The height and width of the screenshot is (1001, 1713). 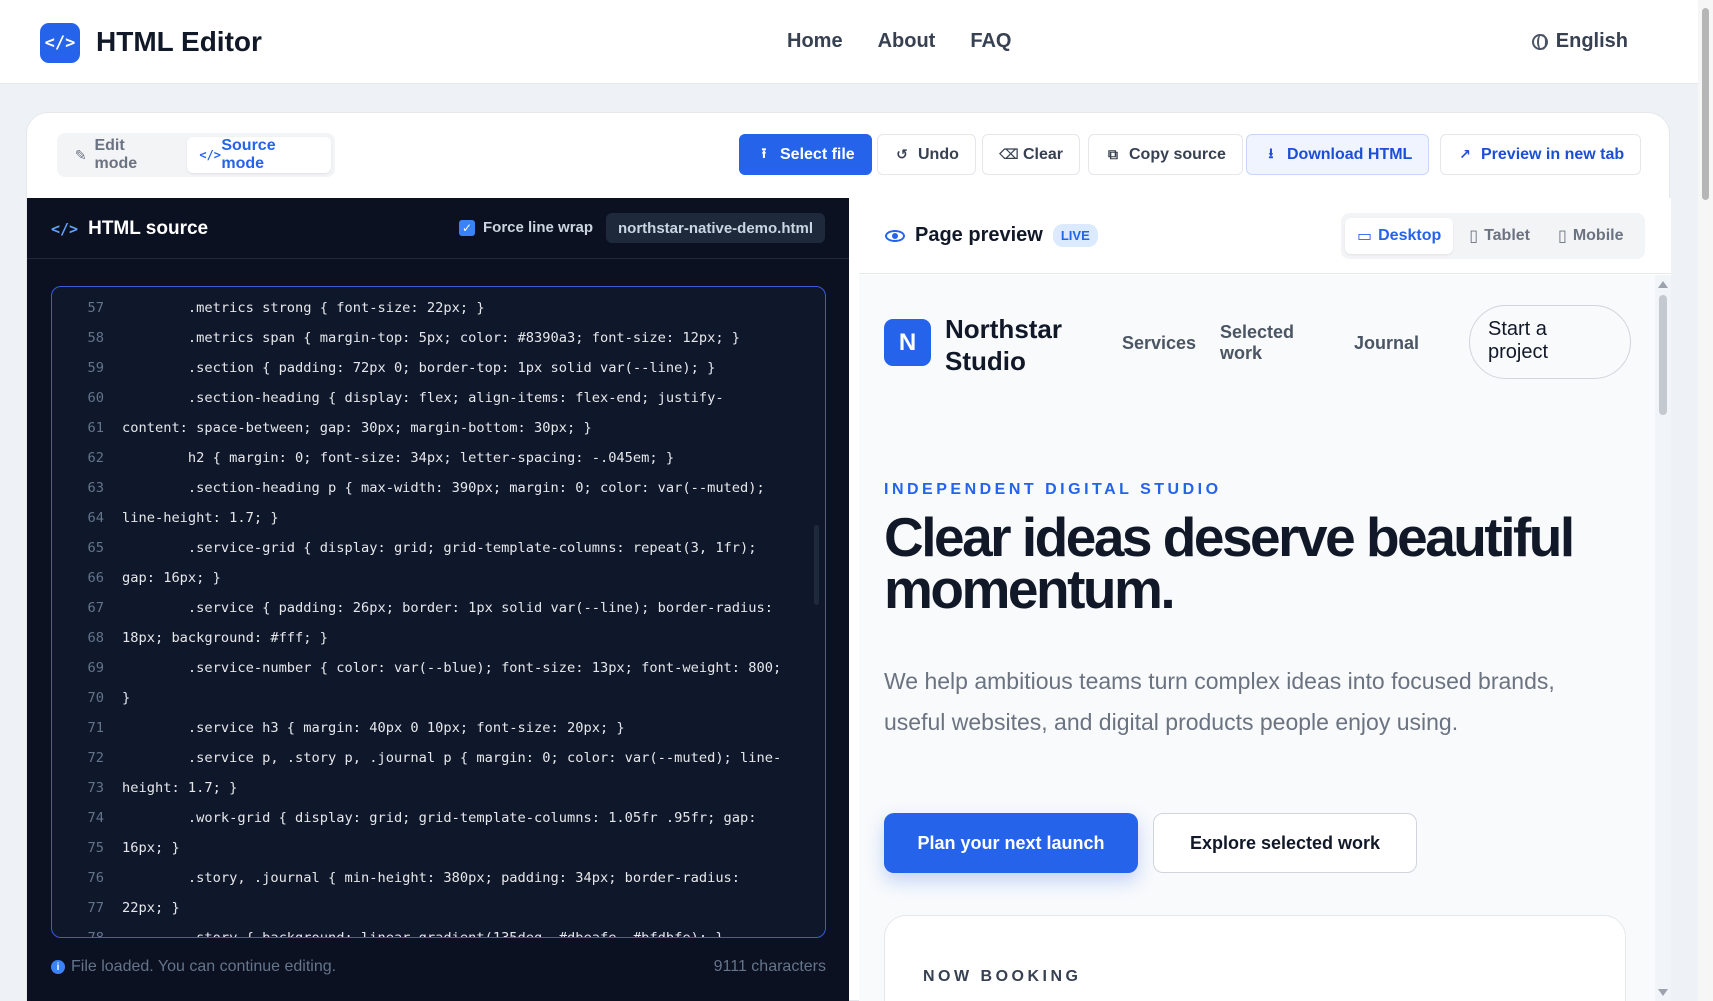 I want to click on device-tablet-label: Tablet, so click(x=1507, y=235).